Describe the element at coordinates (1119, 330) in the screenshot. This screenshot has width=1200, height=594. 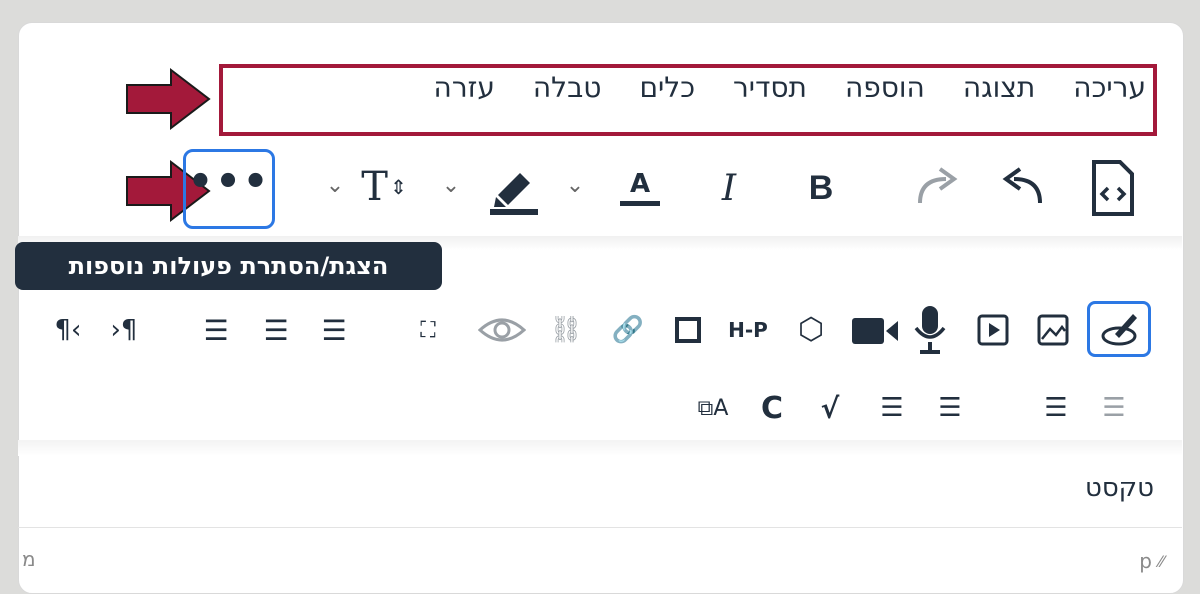
I see `drawing-pen-icon` at that location.